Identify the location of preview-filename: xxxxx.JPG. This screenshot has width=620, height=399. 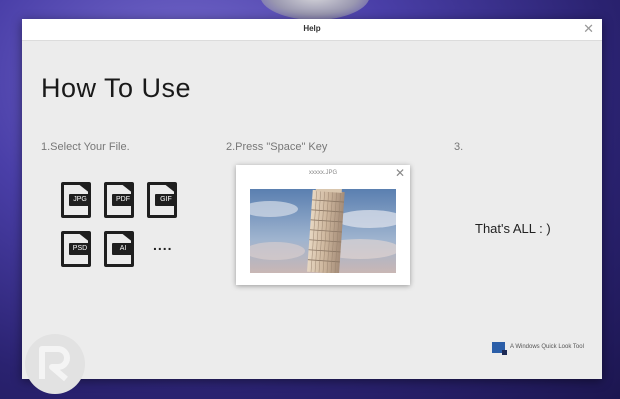
(323, 173).